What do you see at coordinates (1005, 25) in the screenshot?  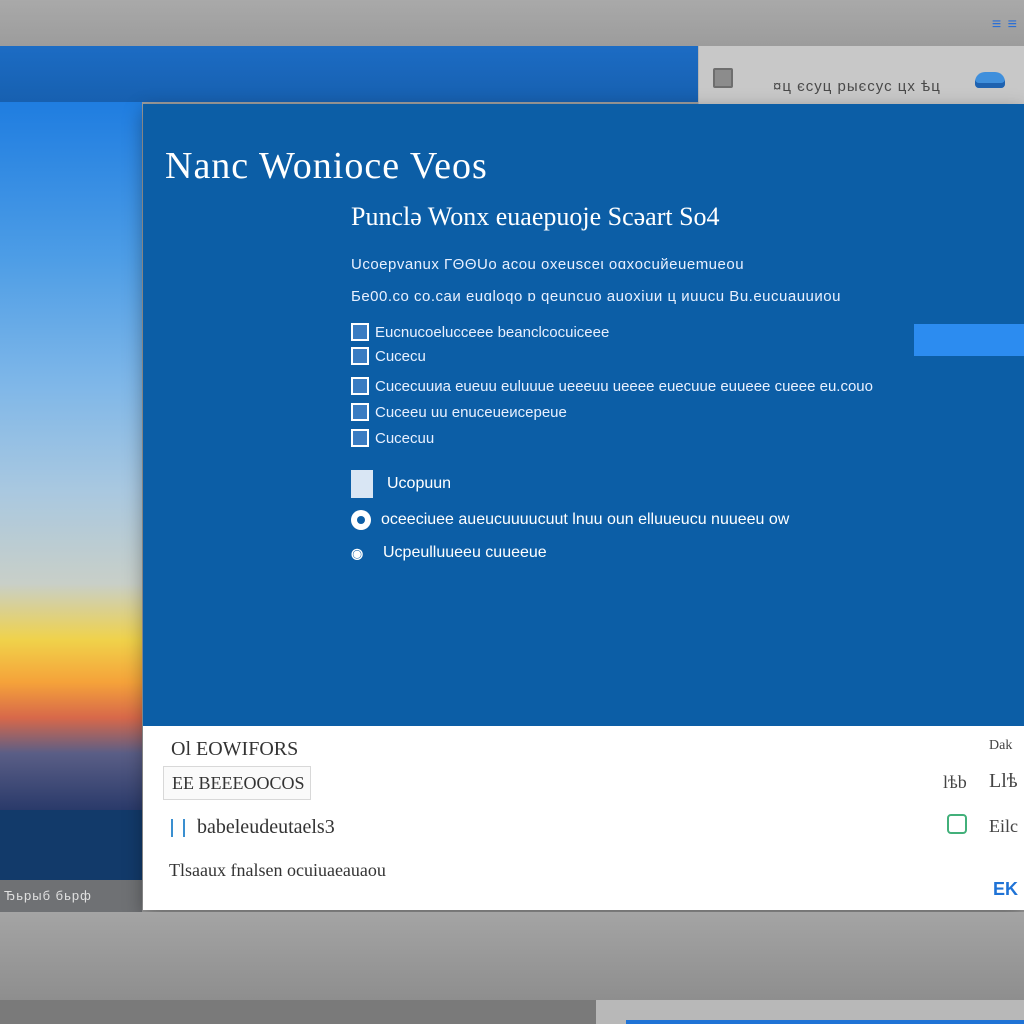 I see `corner-menu-icon: ≡ ≡` at bounding box center [1005, 25].